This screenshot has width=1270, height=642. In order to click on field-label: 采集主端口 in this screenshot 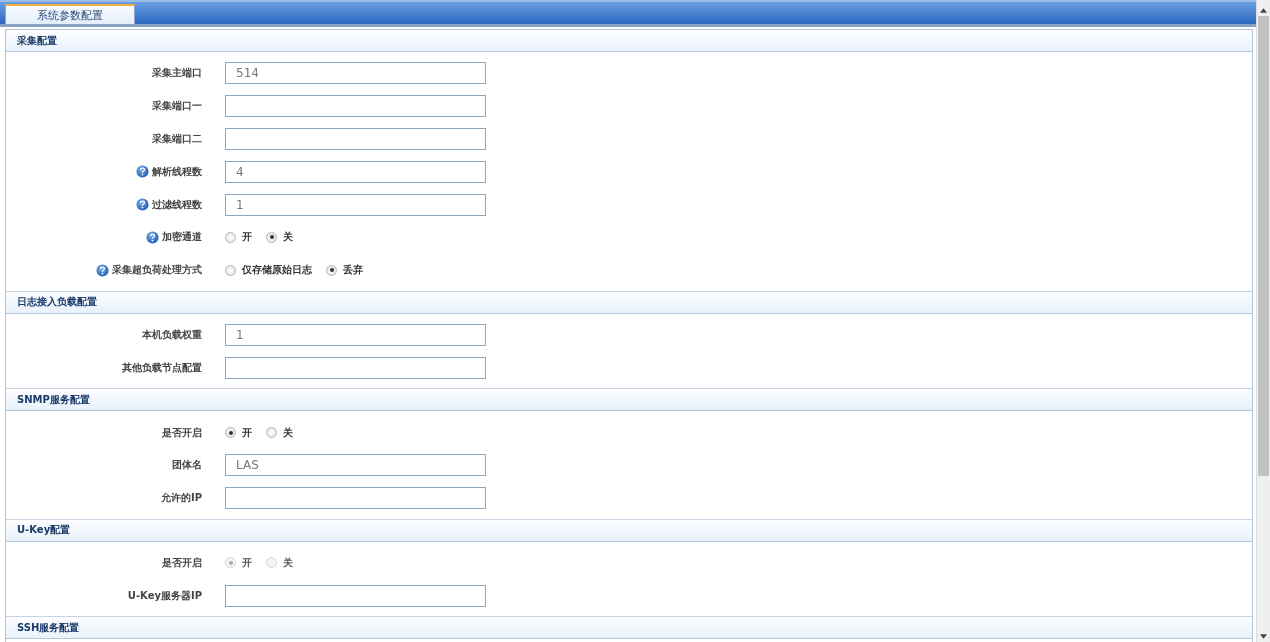, I will do `click(177, 73)`.